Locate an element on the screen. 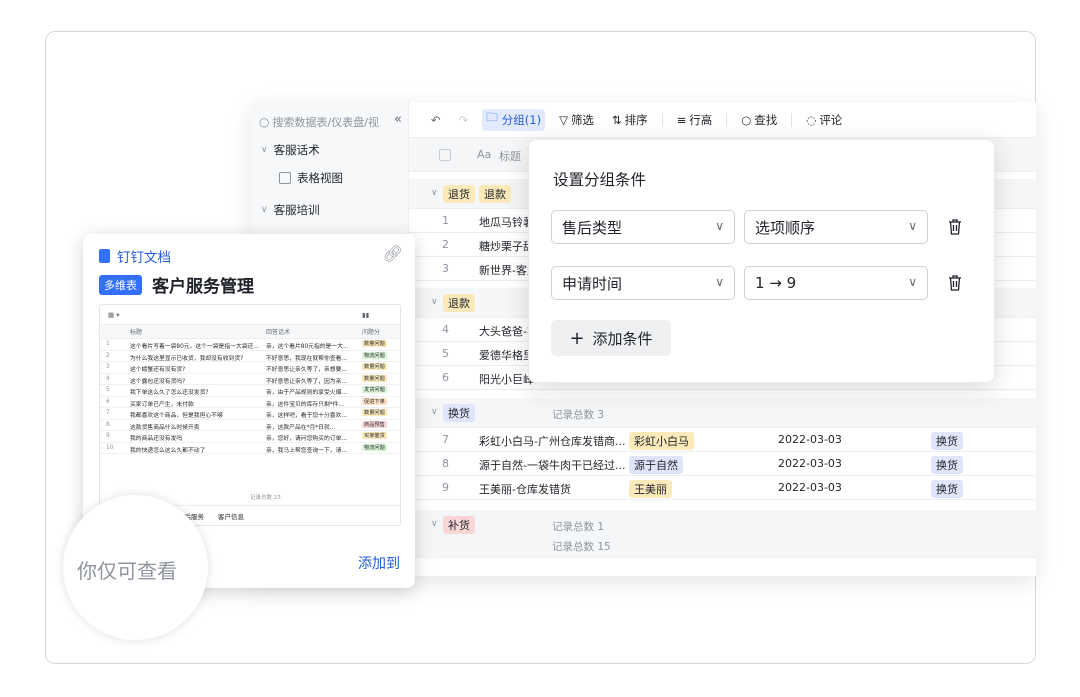  preview-cell: 我下单这么久了怎么还没发货? is located at coordinates (169, 393).